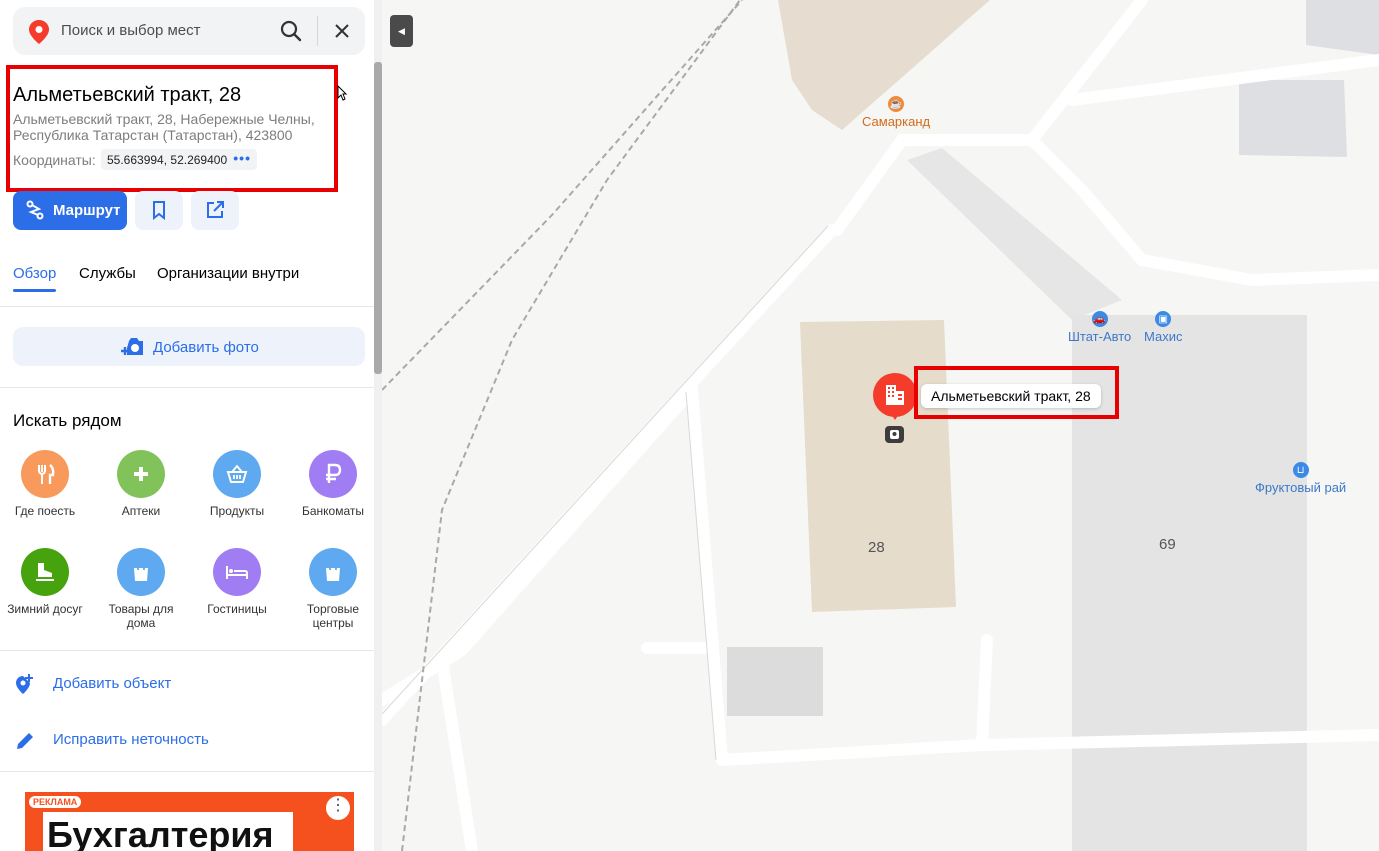 This screenshot has width=1379, height=851. Describe the element at coordinates (35, 210) in the screenshot. I see `route-icon` at that location.